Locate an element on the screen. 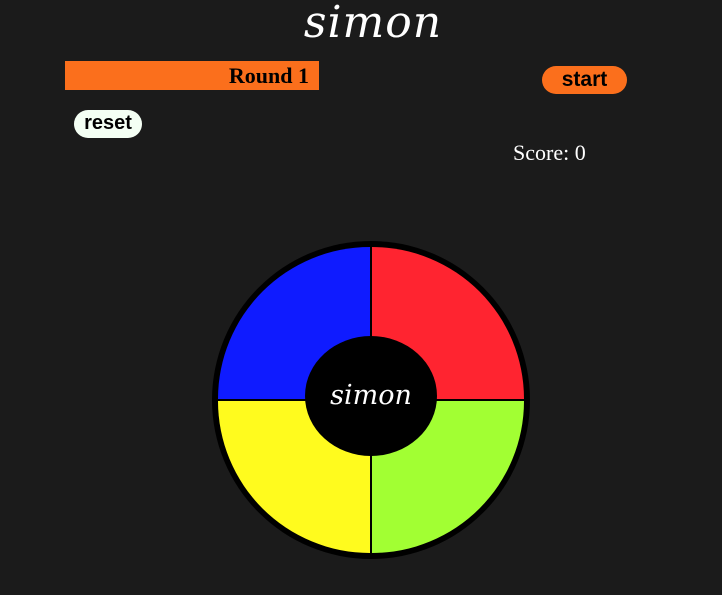 The height and width of the screenshot is (595, 722). reset-button: reset is located at coordinates (108, 124).